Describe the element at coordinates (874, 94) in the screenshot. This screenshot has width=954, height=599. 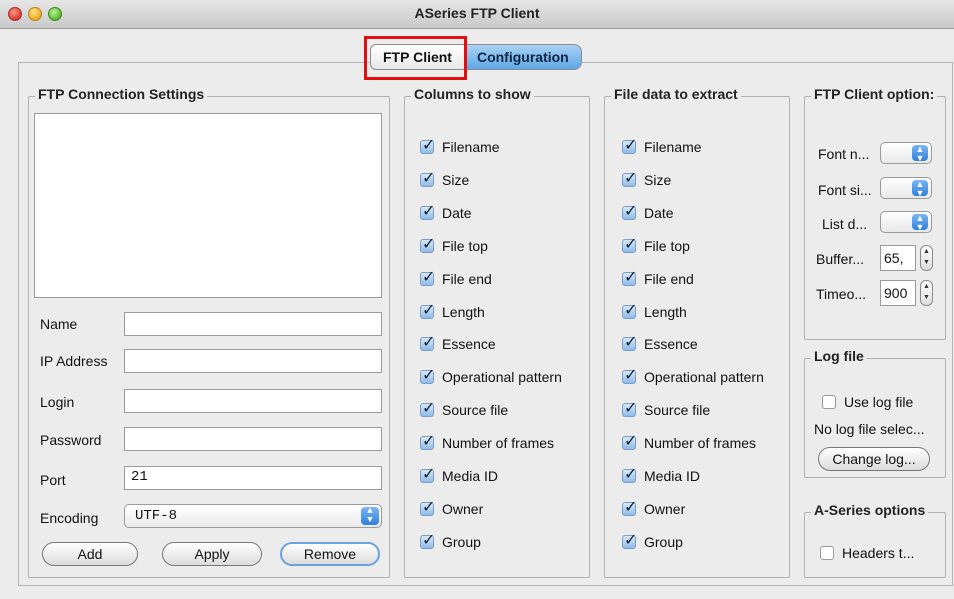
I see `ftp-client-options-legend: FTP Client option:` at that location.